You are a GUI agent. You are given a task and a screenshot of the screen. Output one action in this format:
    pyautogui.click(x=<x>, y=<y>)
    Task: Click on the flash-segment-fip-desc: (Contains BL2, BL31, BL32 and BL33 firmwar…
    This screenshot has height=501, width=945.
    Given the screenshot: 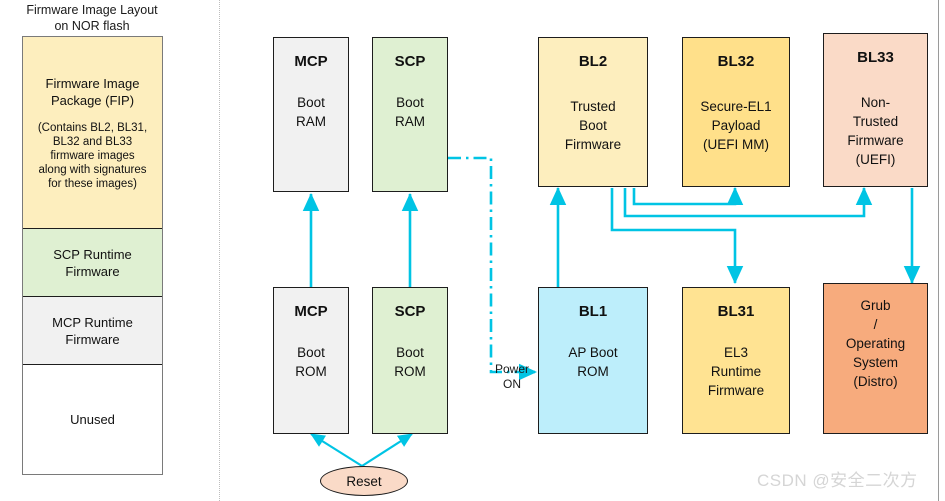 What is the action you would take?
    pyautogui.click(x=92, y=155)
    